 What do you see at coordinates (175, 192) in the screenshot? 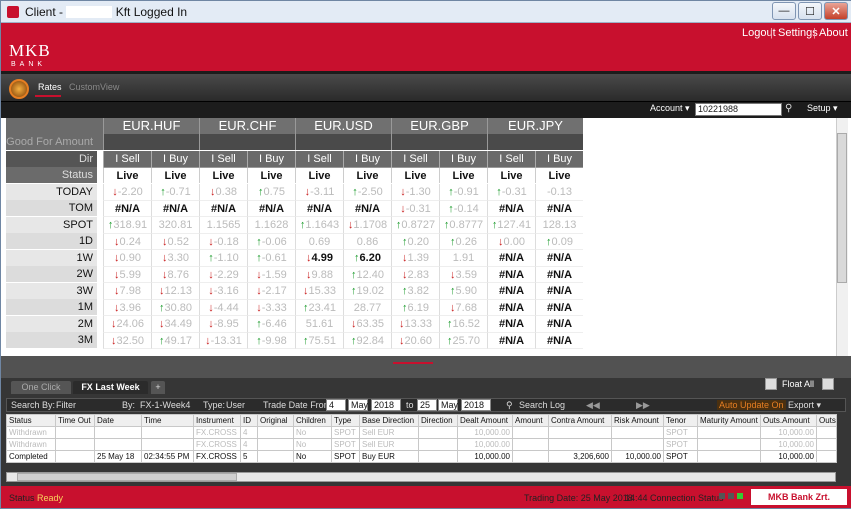
I see `rate-cell: ↑-0.71` at bounding box center [175, 192].